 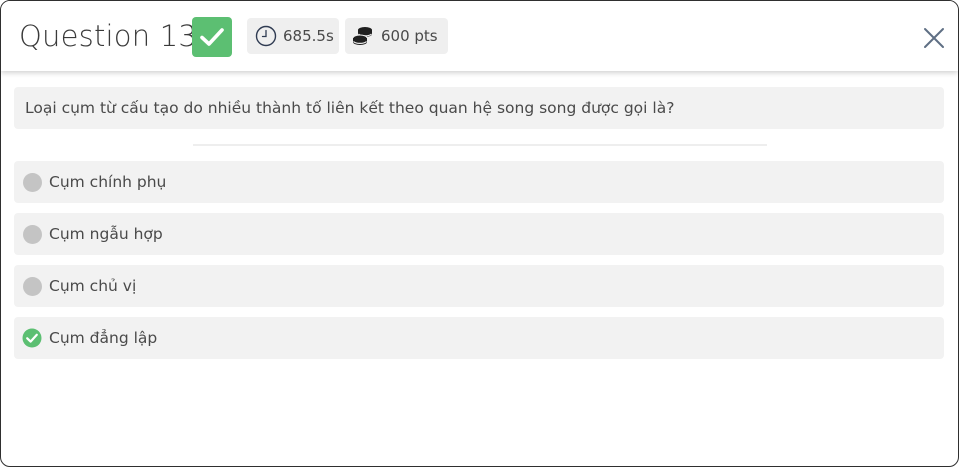 What do you see at coordinates (93, 286) in the screenshot?
I see `answer-option-label: Cụm chủ vị` at bounding box center [93, 286].